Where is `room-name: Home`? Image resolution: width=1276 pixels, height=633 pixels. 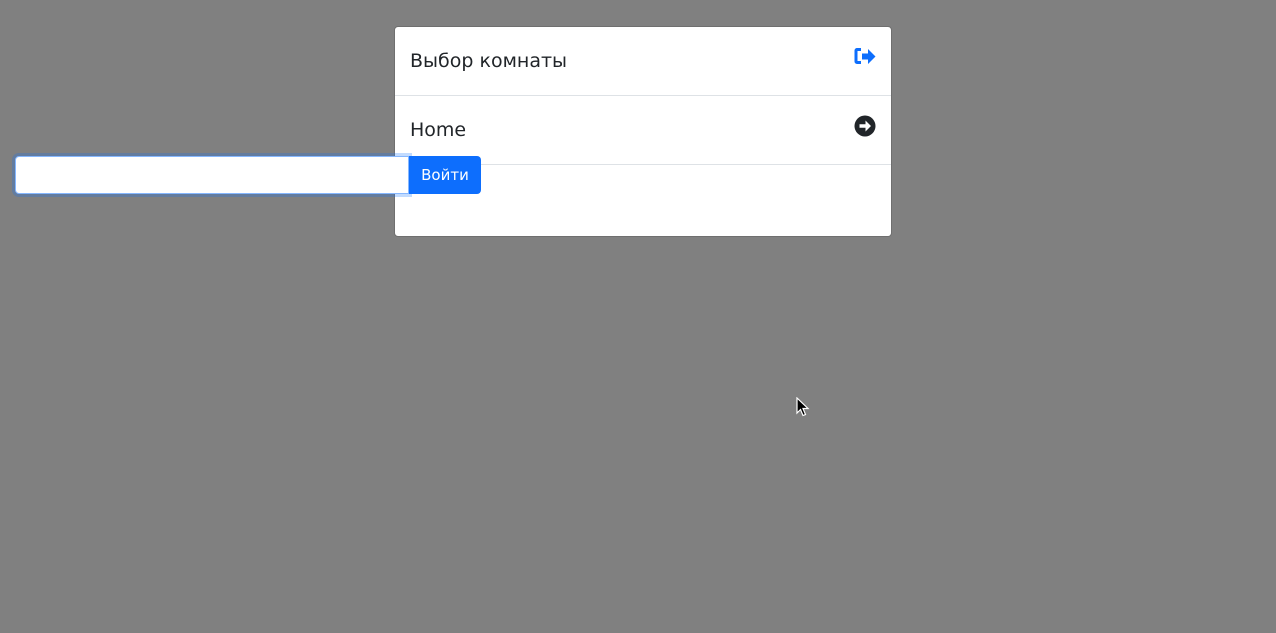
room-name: Home is located at coordinates (438, 130).